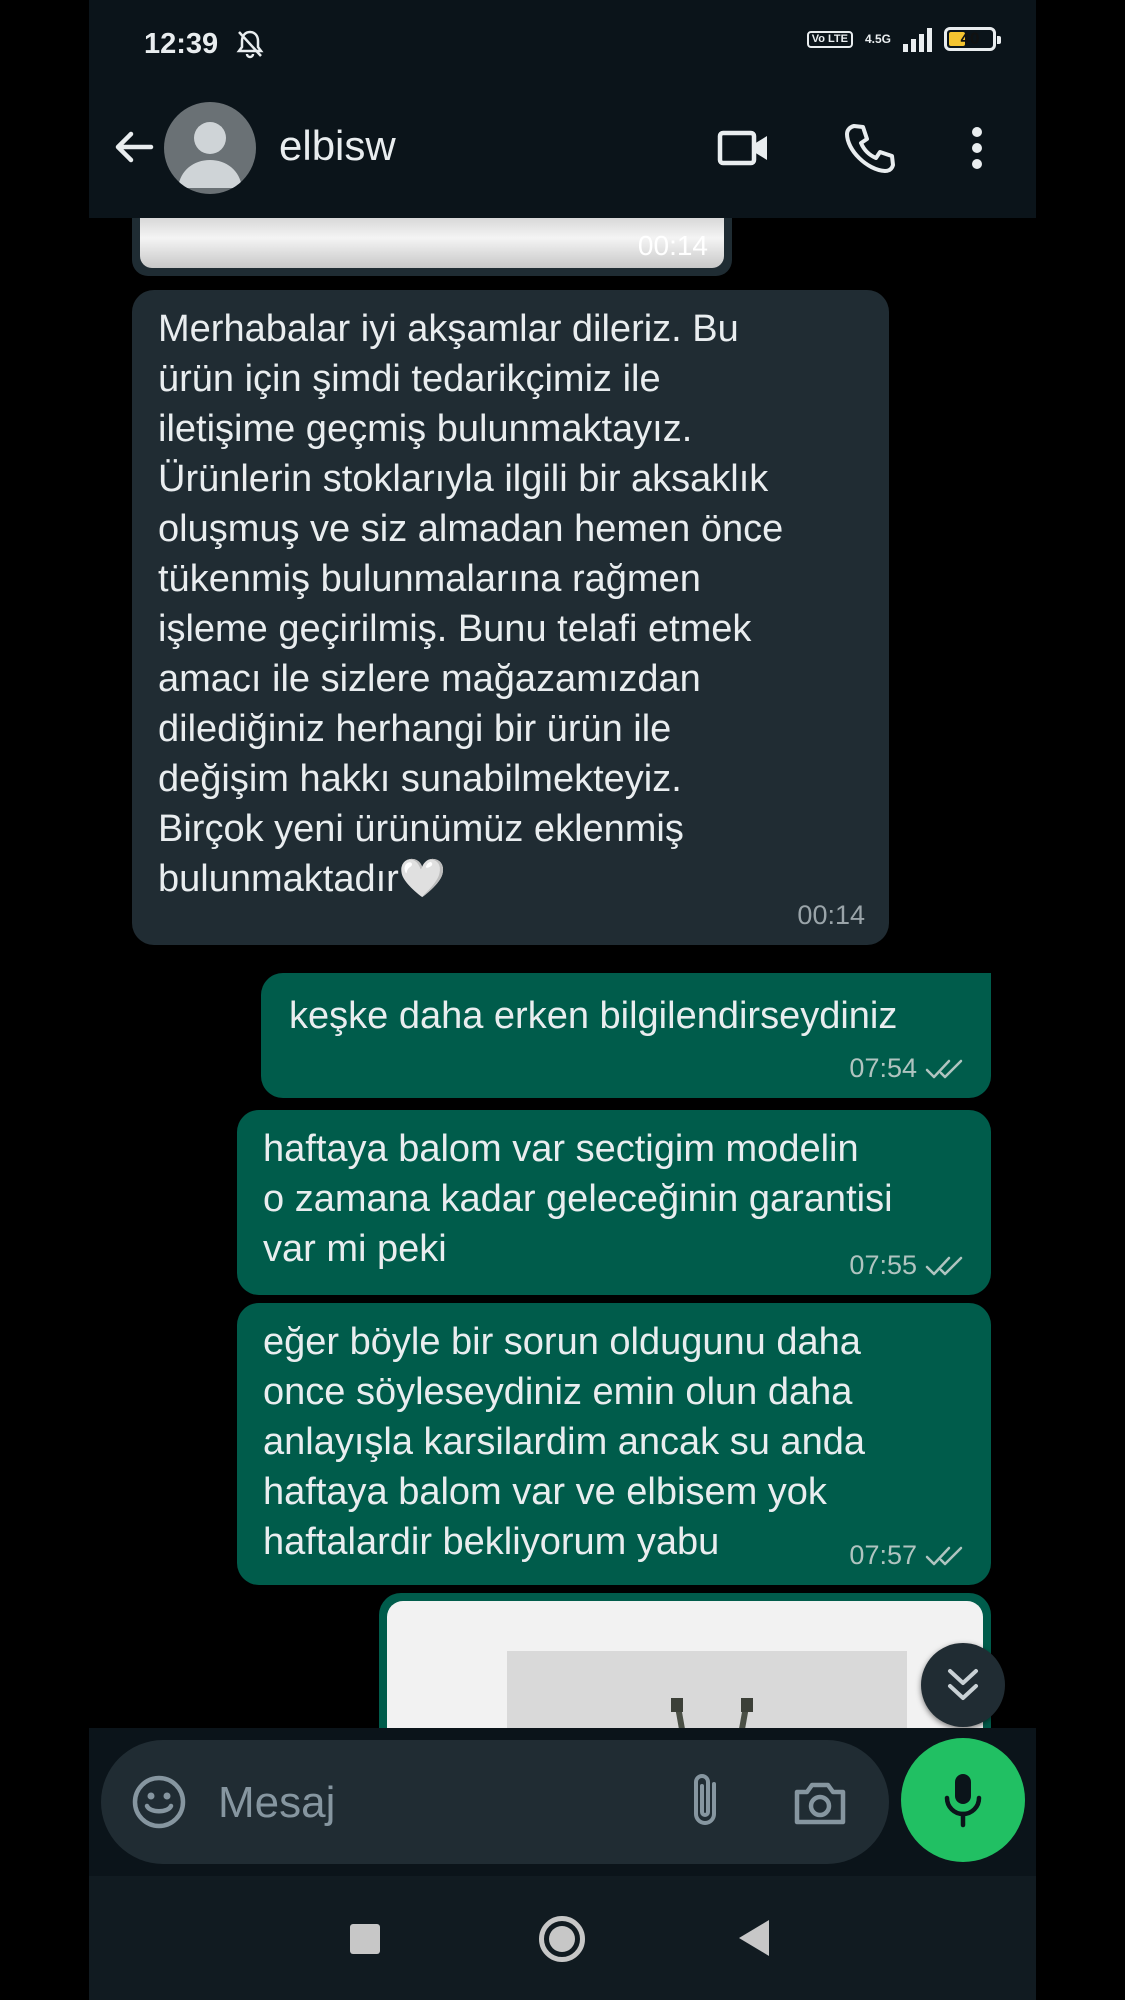 This screenshot has height=2000, width=1125. What do you see at coordinates (685, 1664) in the screenshot?
I see `image-preview` at bounding box center [685, 1664].